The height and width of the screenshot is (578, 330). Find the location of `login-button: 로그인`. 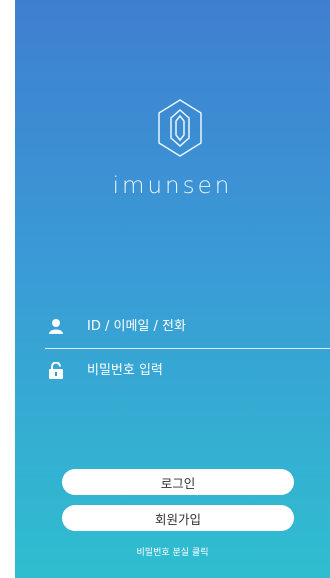

login-button: 로그인 is located at coordinates (178, 482).